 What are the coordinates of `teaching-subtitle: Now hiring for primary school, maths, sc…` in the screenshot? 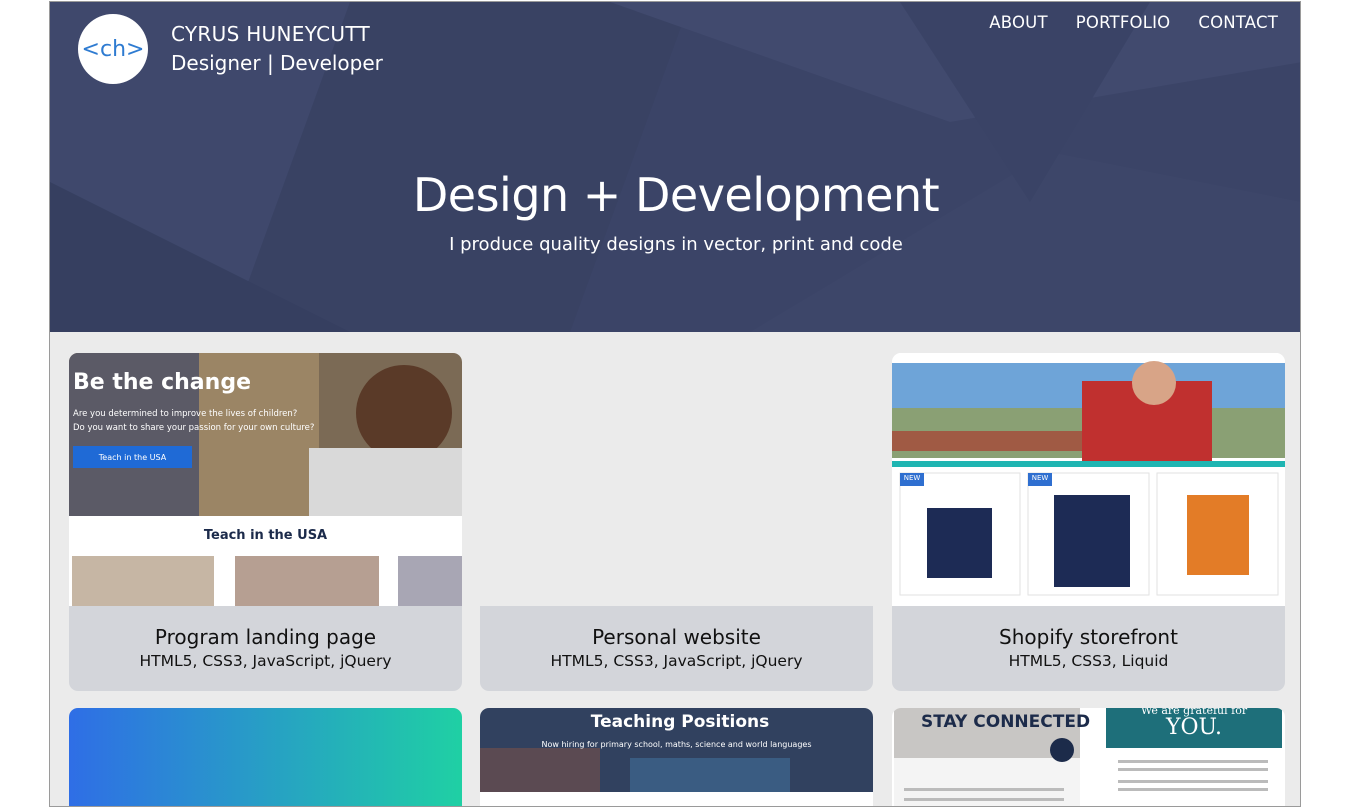 It's located at (676, 744).